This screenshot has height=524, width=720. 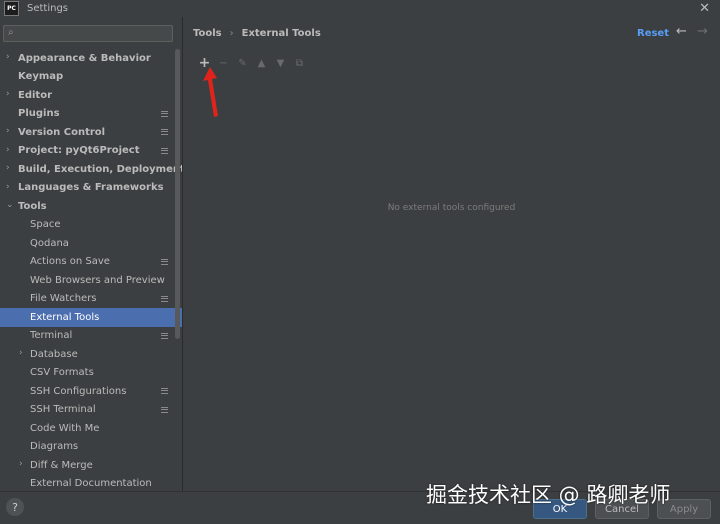 I want to click on tree-item-label: Terminal, so click(x=51, y=336).